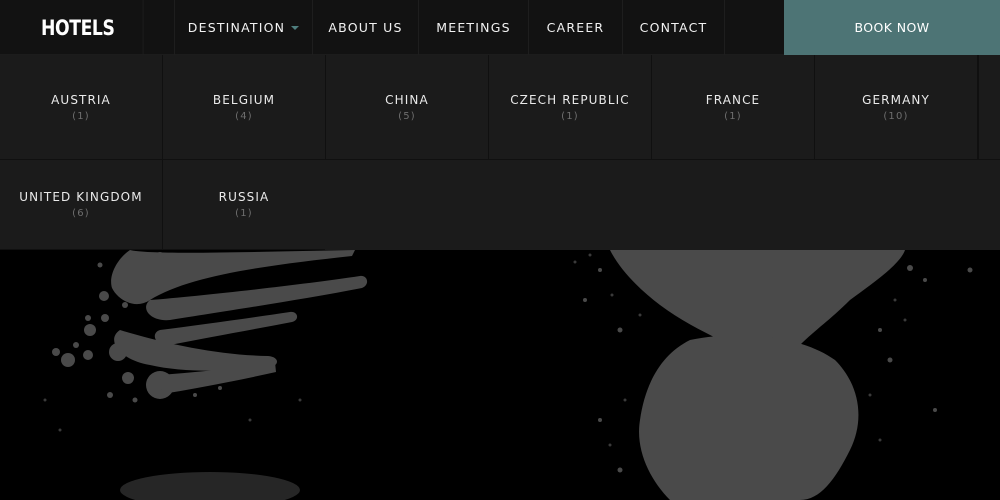 The height and width of the screenshot is (500, 1000). I want to click on destination-name: GERMANY, so click(896, 99).